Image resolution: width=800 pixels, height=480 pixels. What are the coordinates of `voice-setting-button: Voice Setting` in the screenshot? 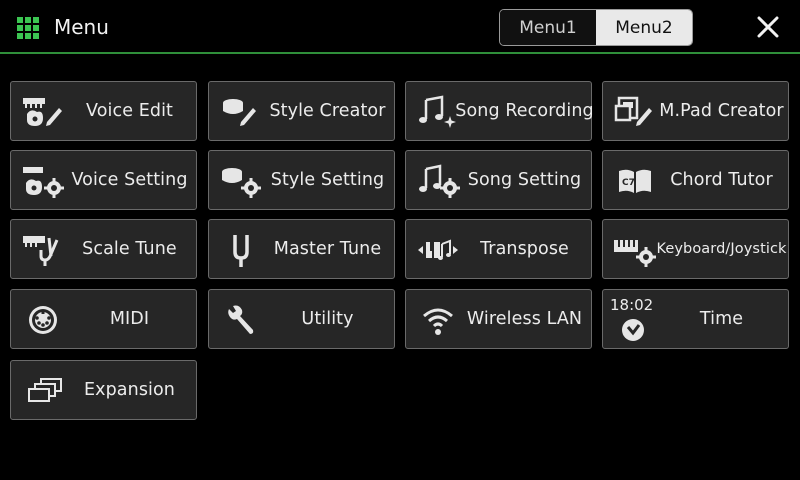 It's located at (103, 180).